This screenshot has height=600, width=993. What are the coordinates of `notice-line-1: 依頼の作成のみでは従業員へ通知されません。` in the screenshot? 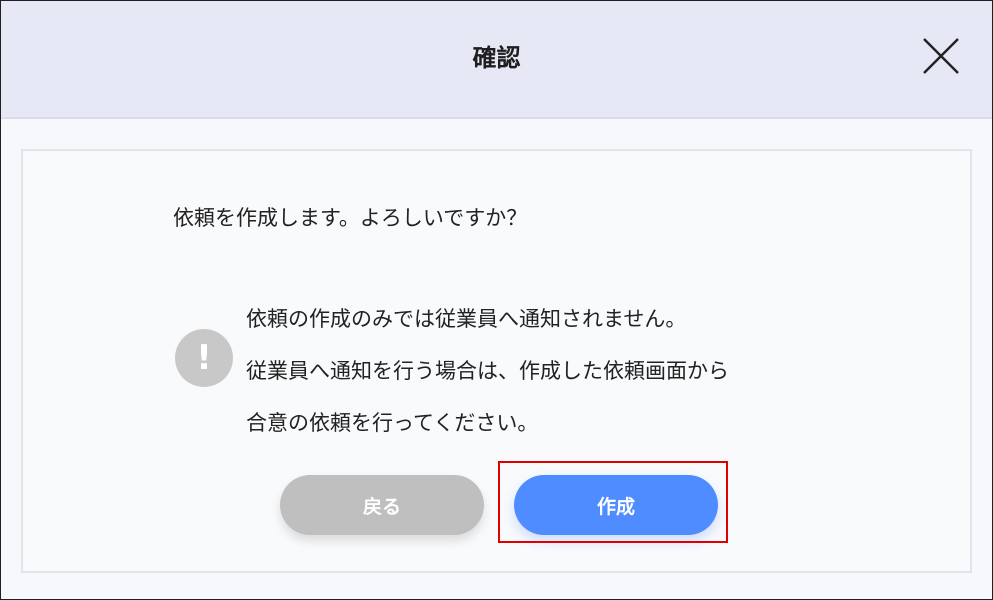 It's located at (466, 319).